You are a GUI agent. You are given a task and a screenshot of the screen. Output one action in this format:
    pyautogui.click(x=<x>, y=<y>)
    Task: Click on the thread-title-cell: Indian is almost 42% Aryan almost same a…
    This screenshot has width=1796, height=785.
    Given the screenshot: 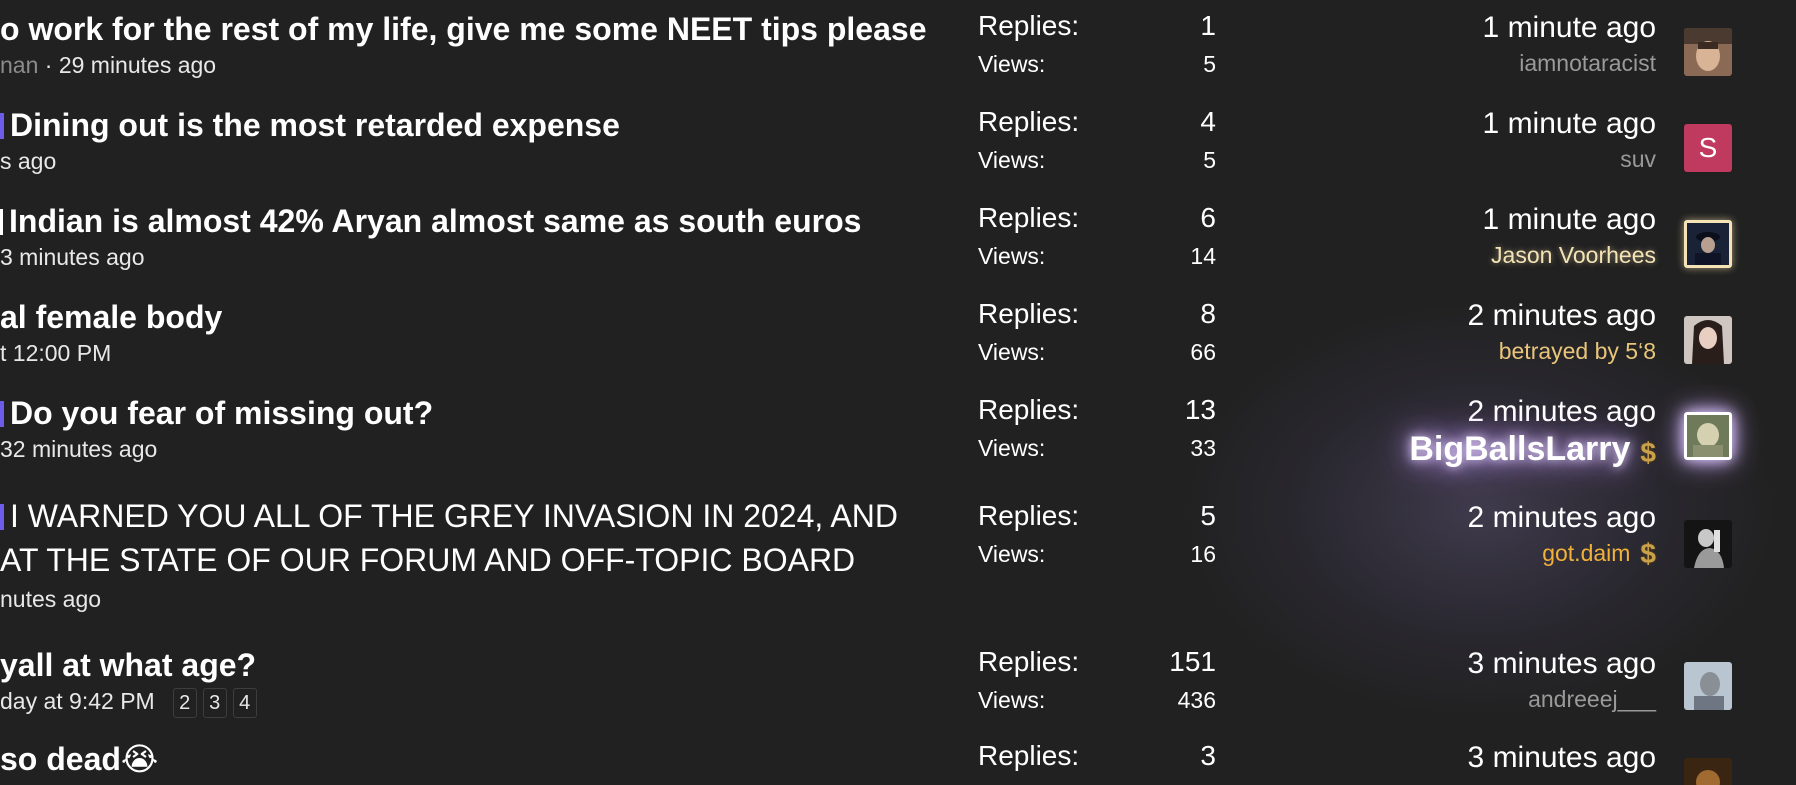 What is the action you would take?
    pyautogui.click(x=480, y=238)
    